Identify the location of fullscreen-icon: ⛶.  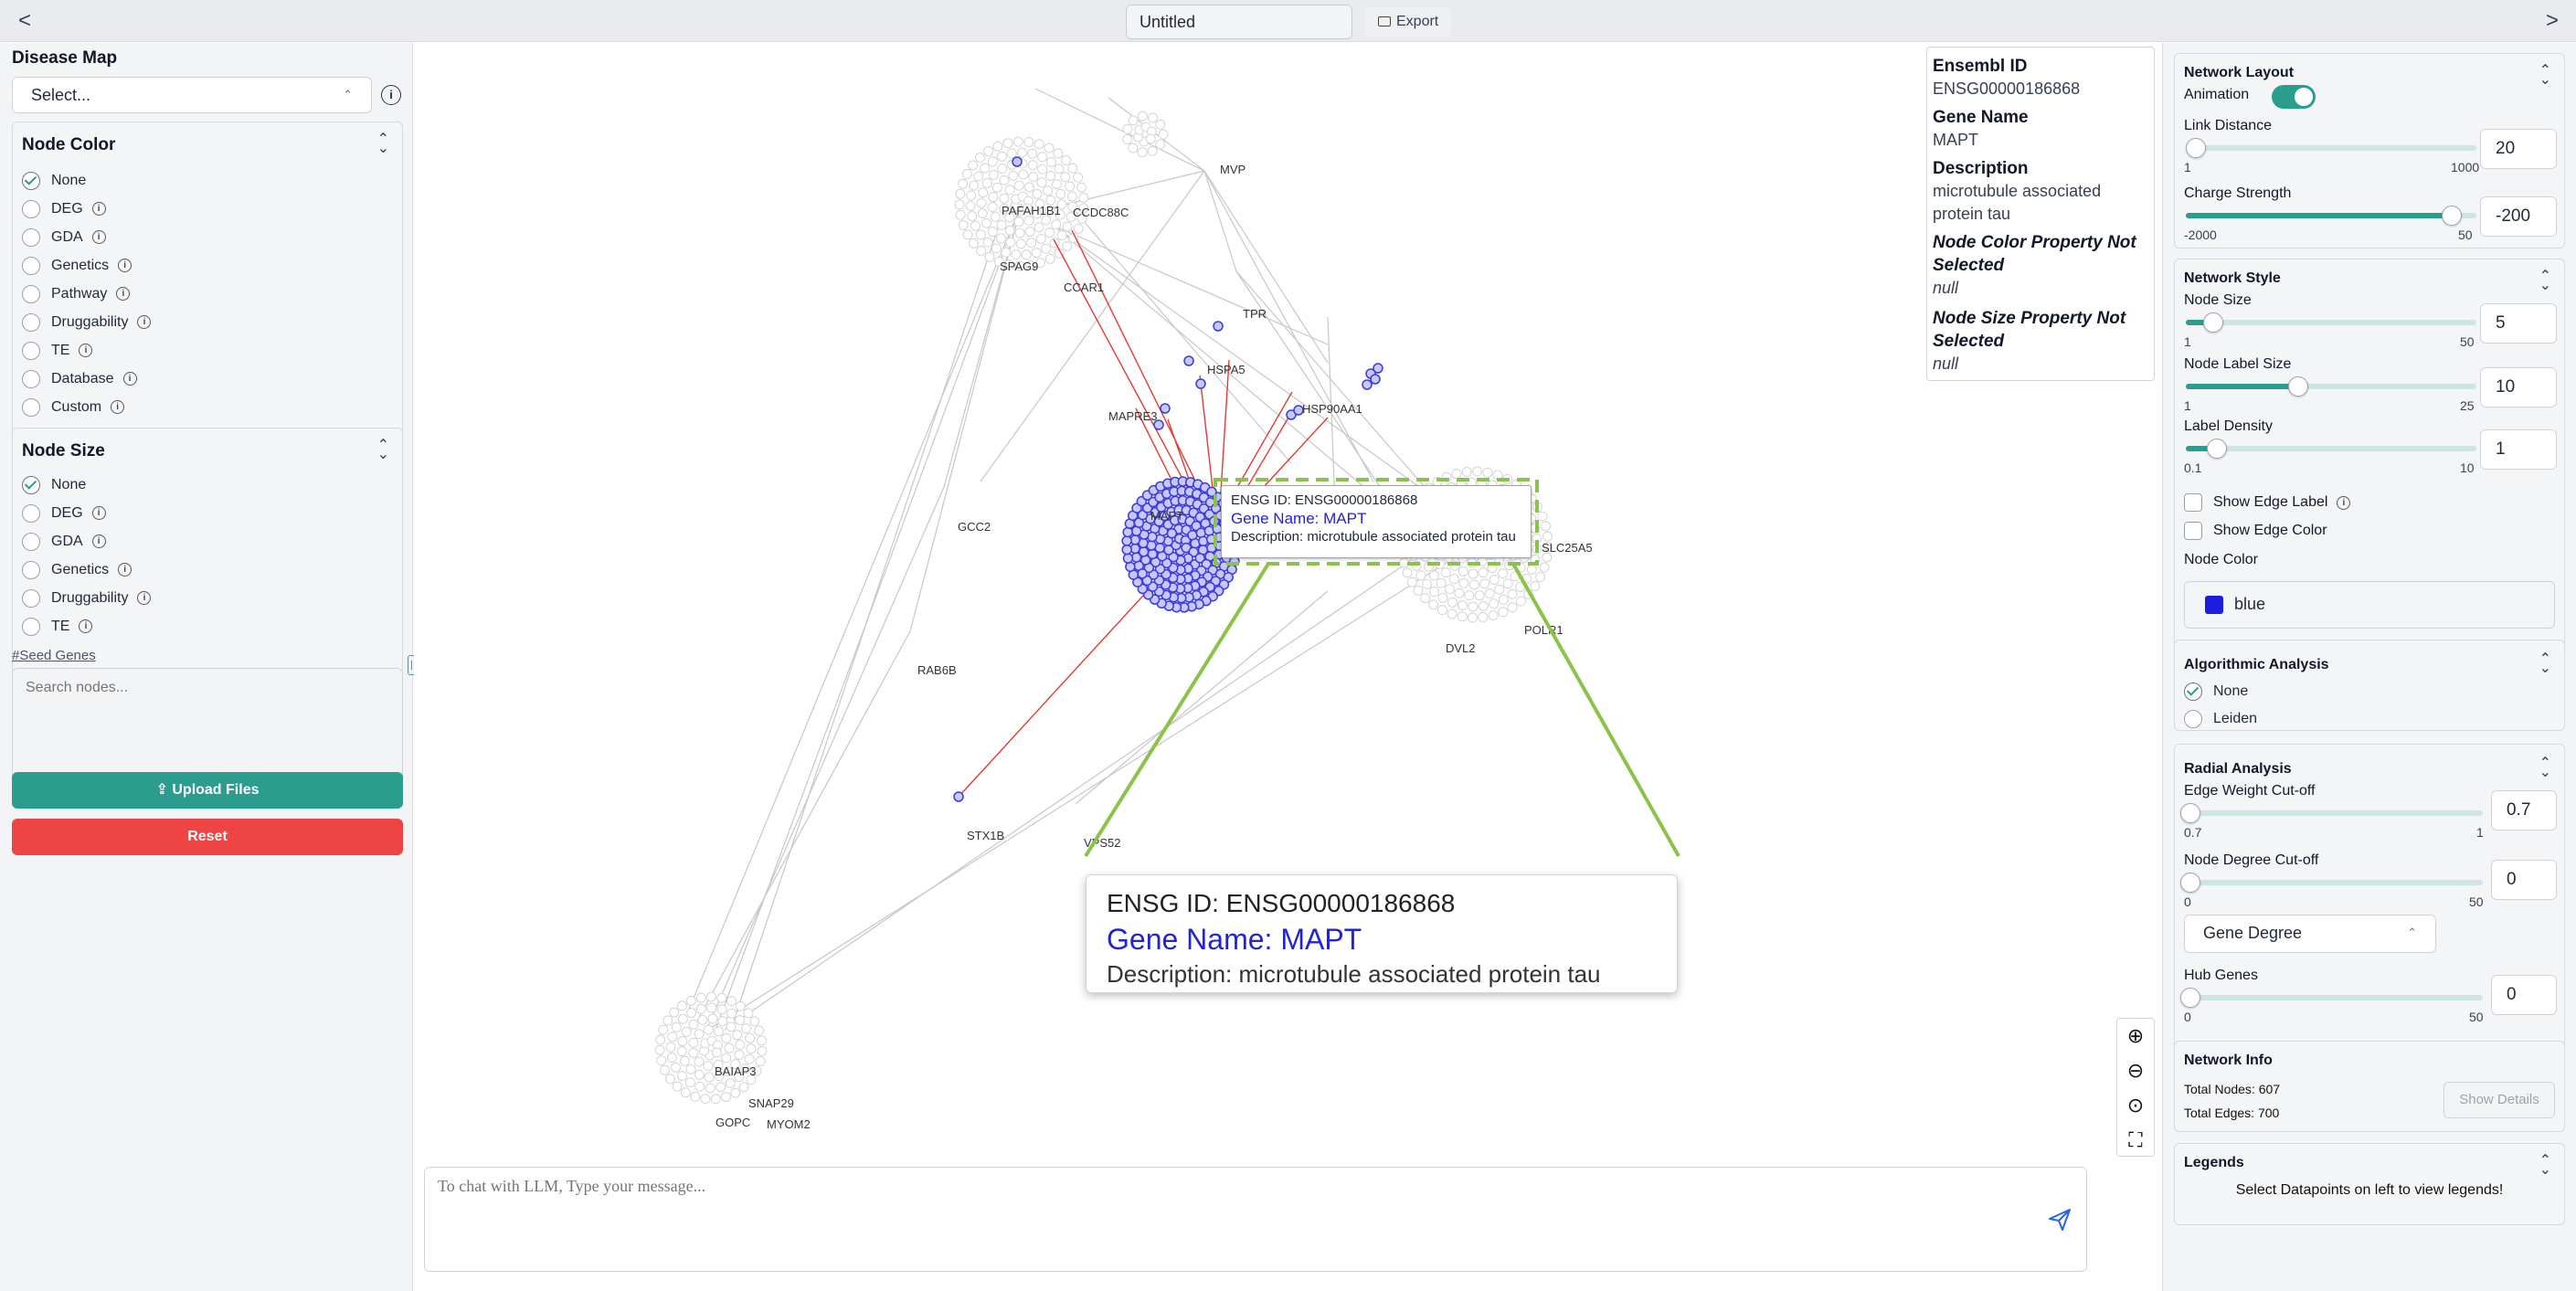
(2135, 1140).